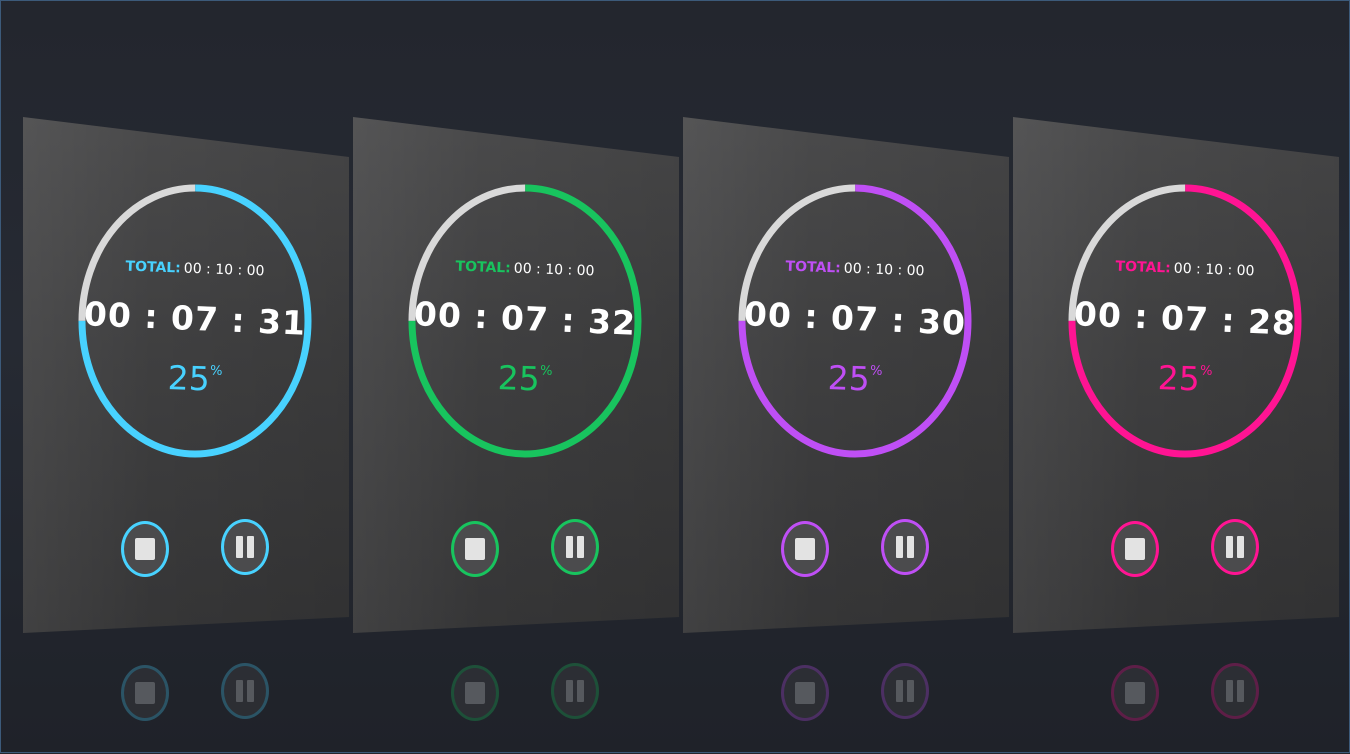 This screenshot has width=1350, height=754. I want to click on timer-readout: TOTAL: 00 : 10 : 00 00 : 07 : 28 25%, so click(1185, 321).